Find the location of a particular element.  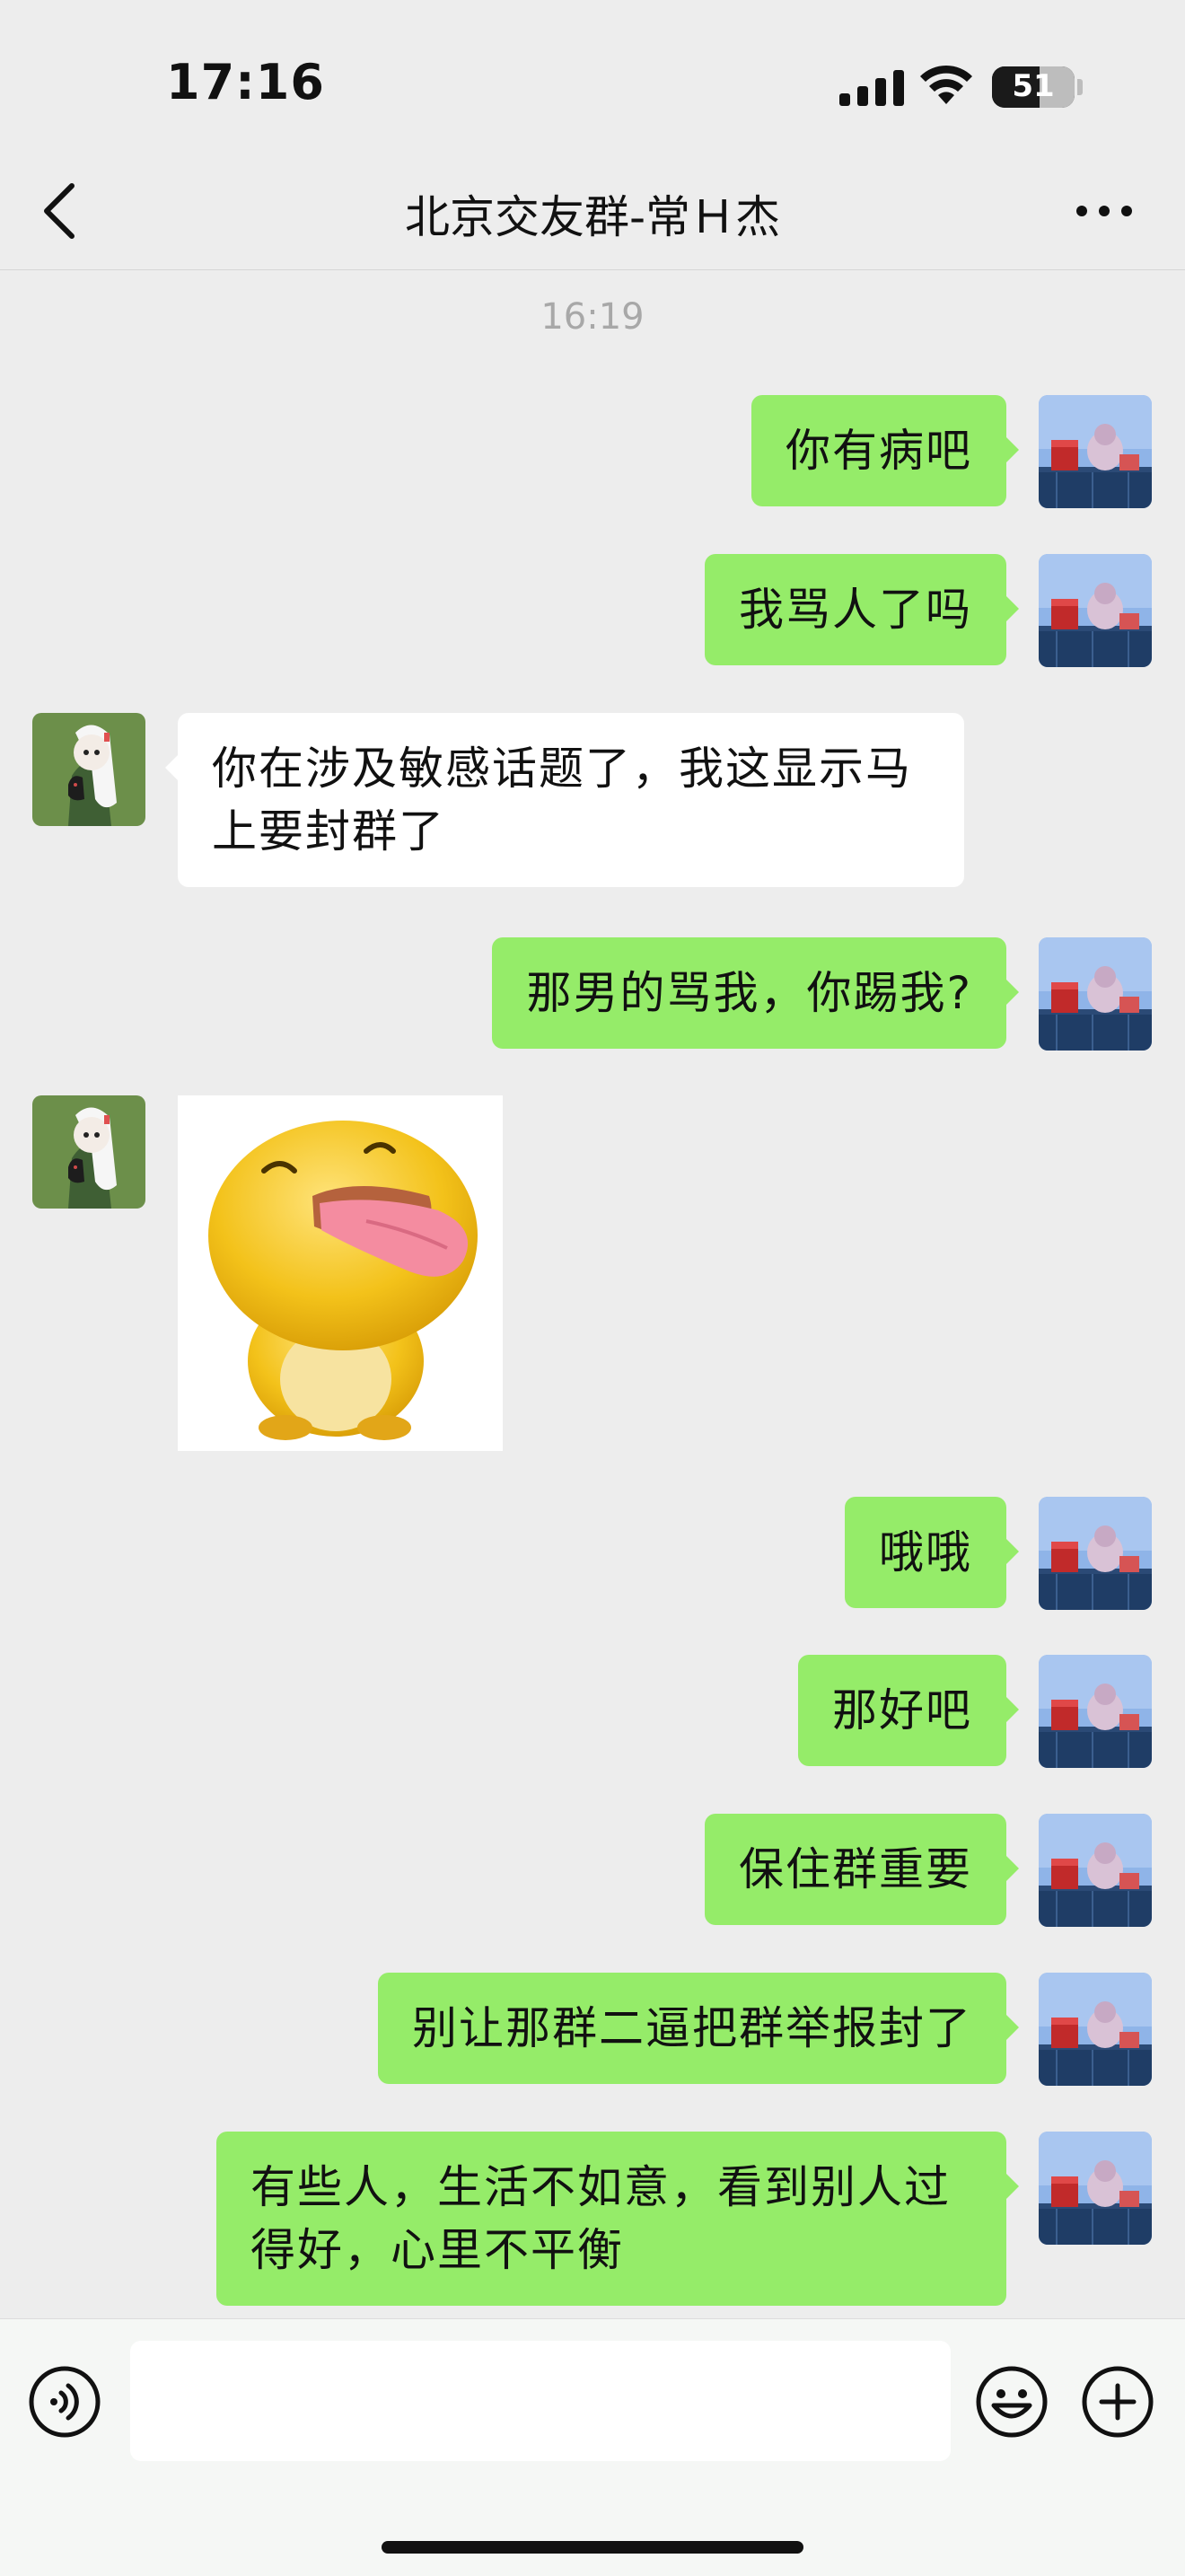

message-bubble-sent: 那男的骂我，你踢我? is located at coordinates (755, 993).